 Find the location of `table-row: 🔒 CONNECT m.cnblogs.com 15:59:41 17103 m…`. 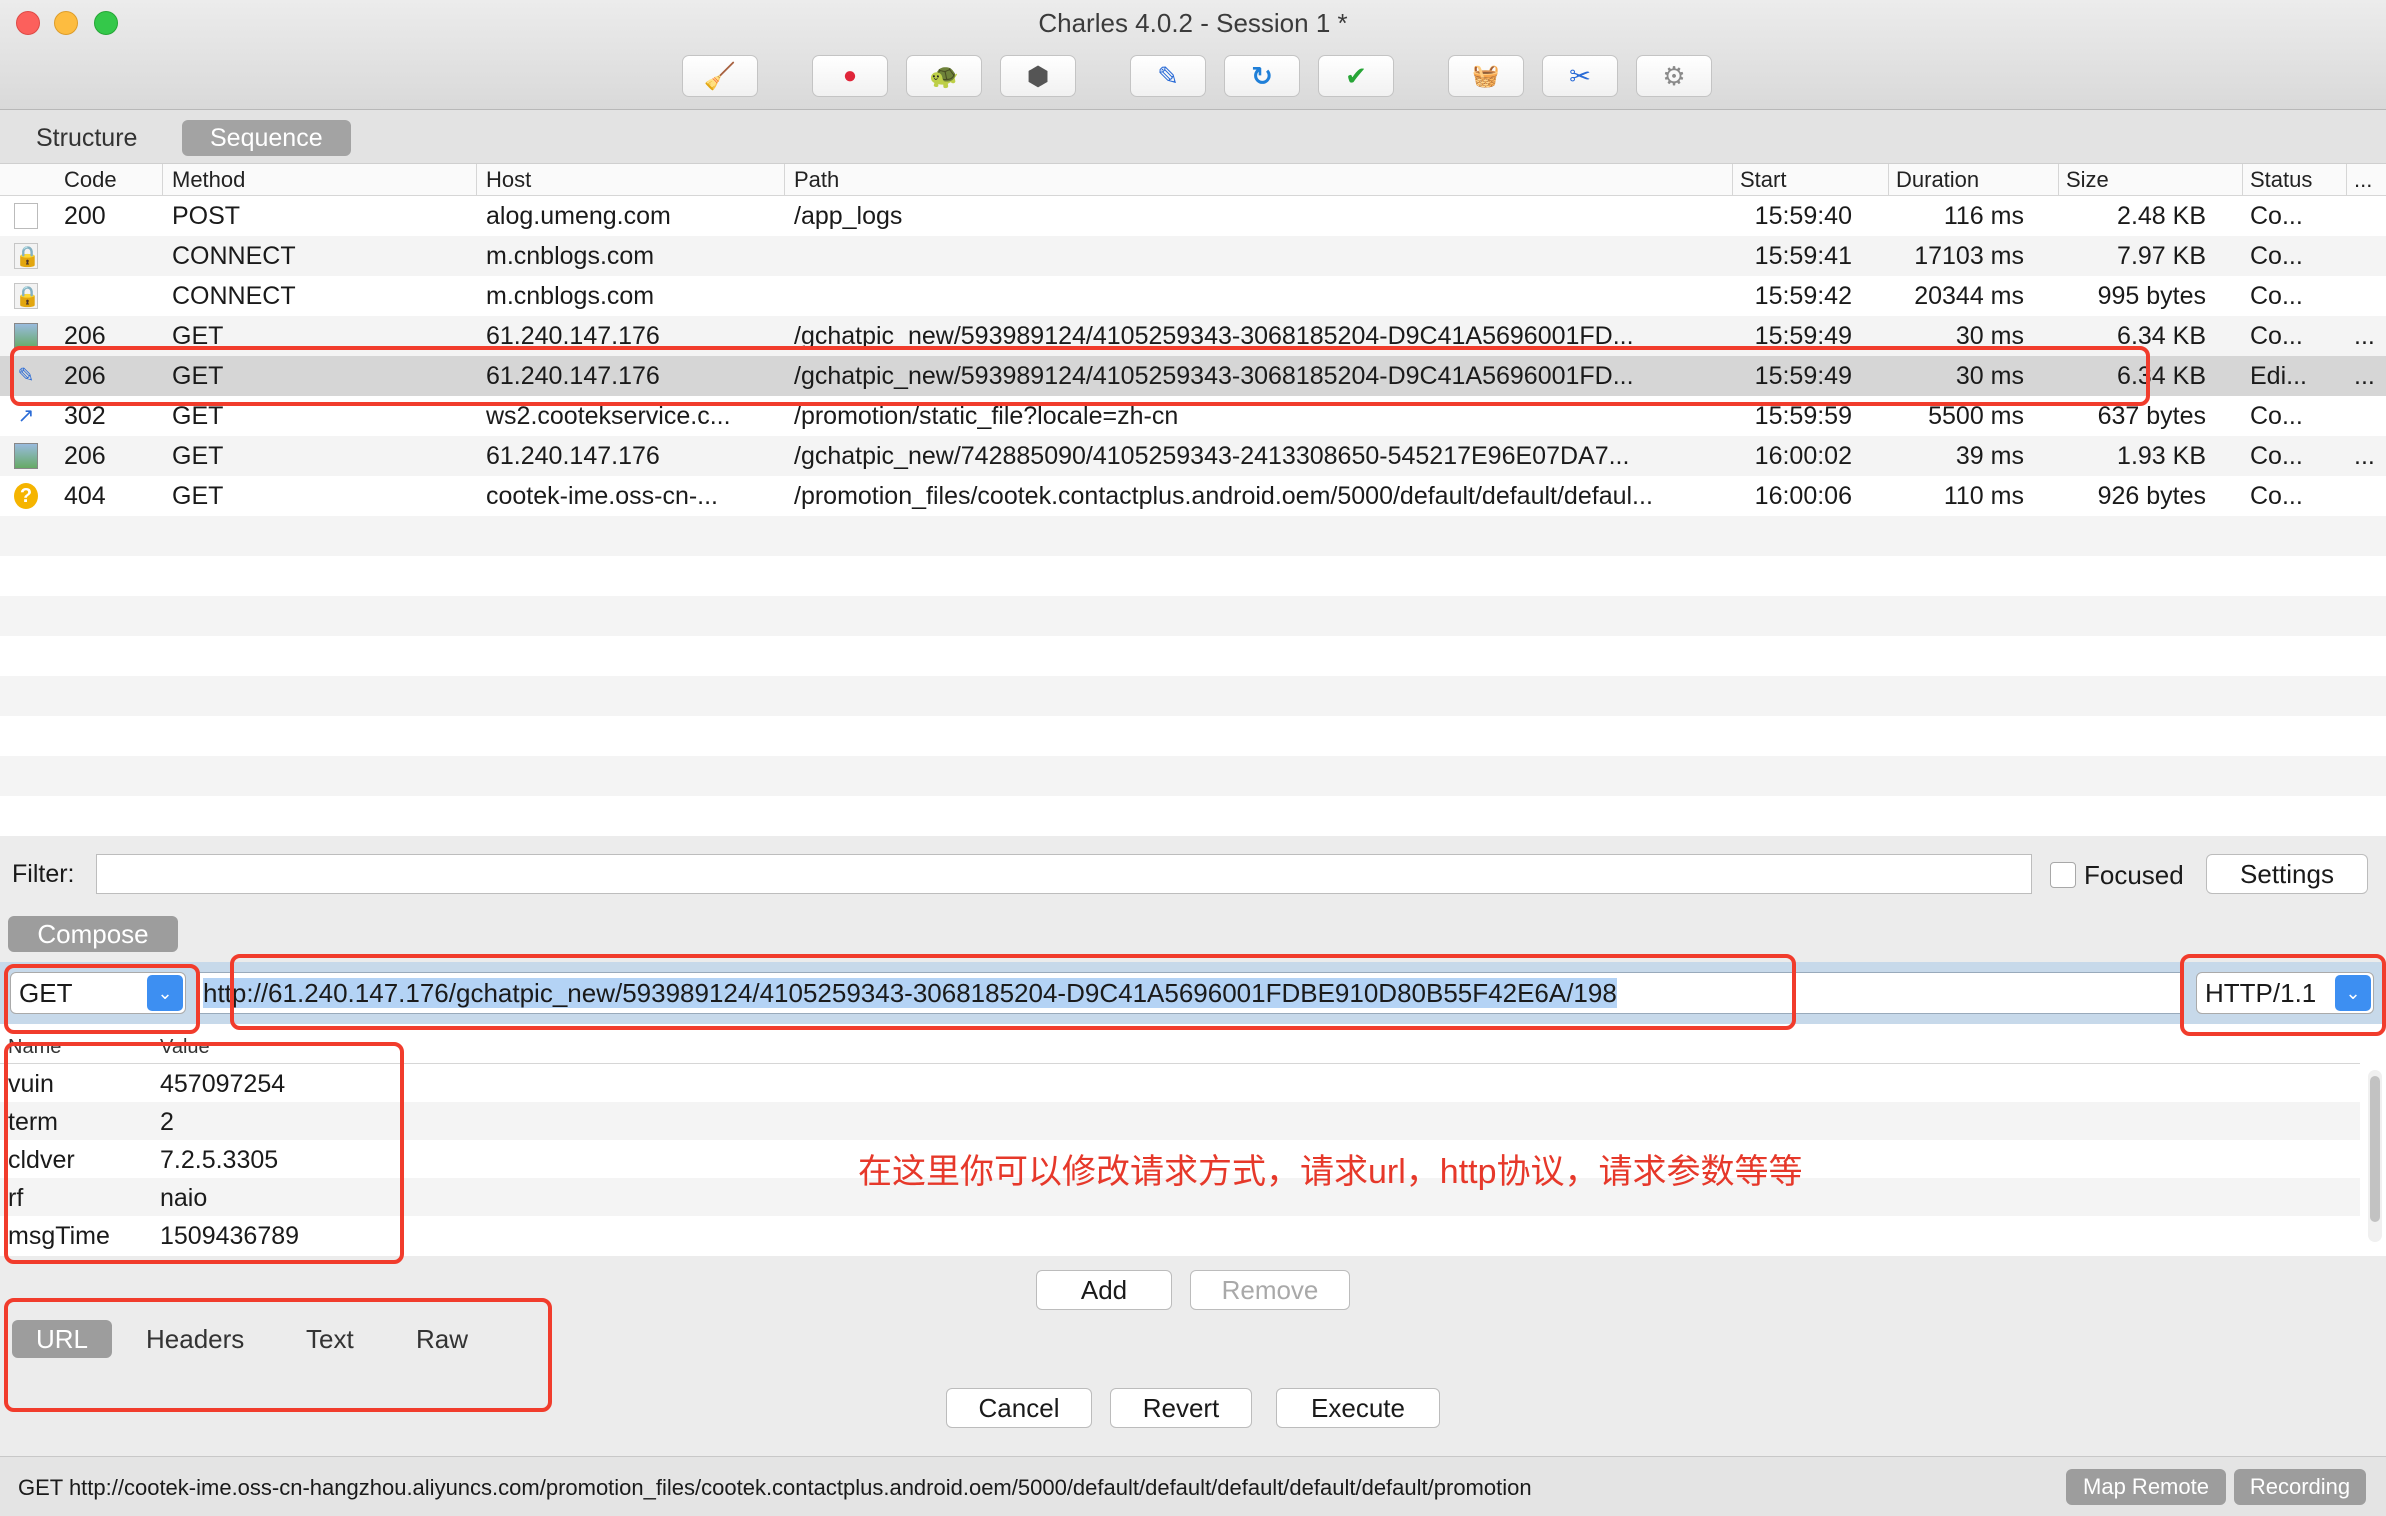

table-row: 🔒 CONNECT m.cnblogs.com 15:59:41 17103 m… is located at coordinates (1193, 256).